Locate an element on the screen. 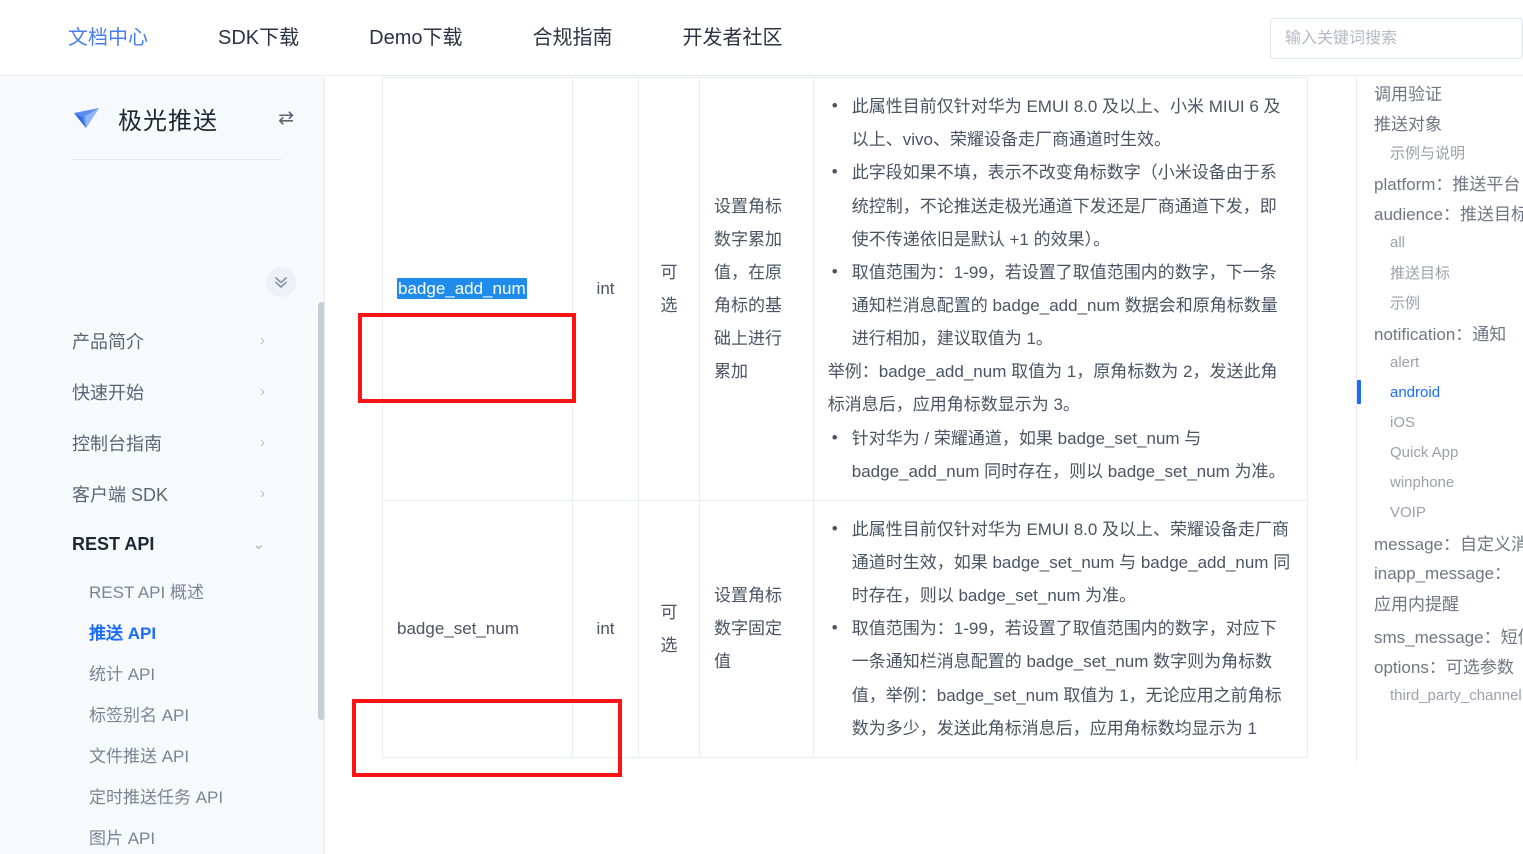 Image resolution: width=1523 pixels, height=854 pixels. sidebar-subitem-3: 标签别名 API is located at coordinates (162, 713).